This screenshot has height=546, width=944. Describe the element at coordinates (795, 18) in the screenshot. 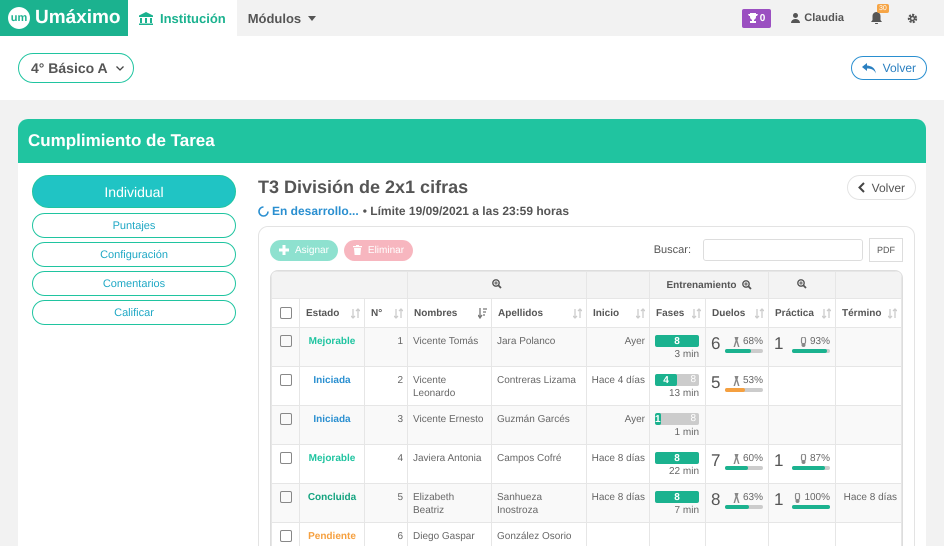

I see `user-icon` at that location.